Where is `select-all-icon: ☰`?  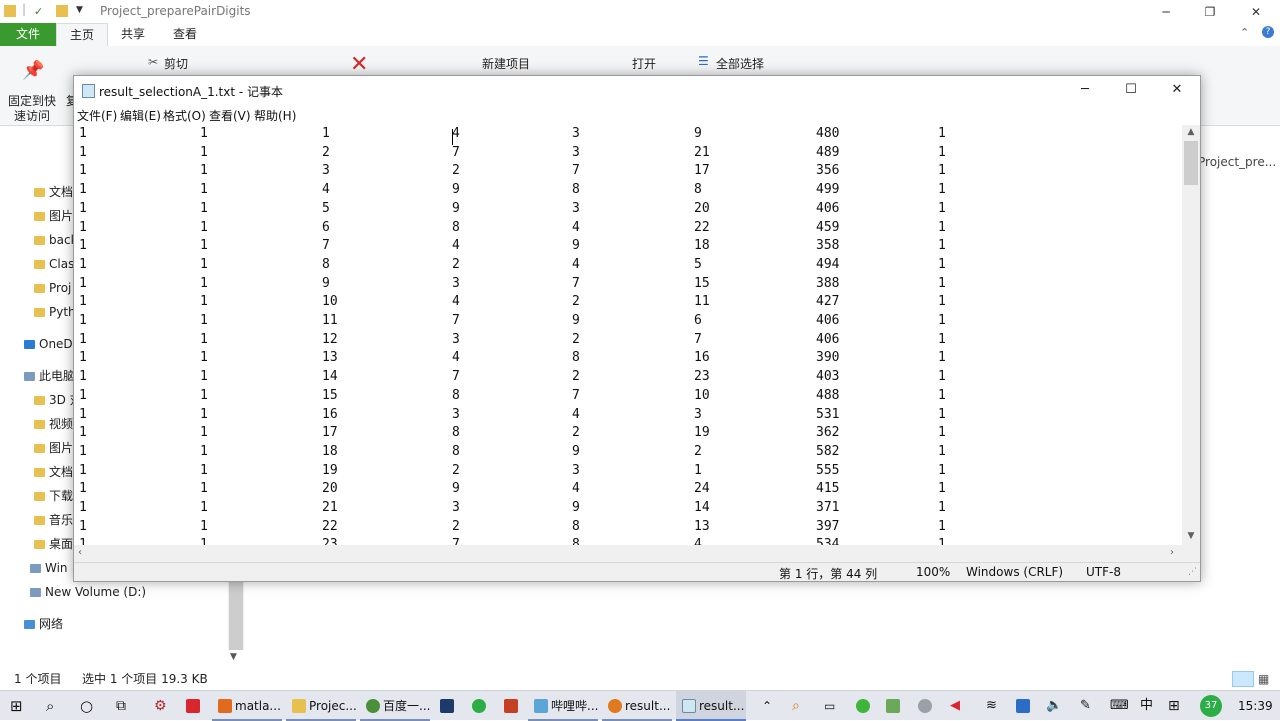 select-all-icon: ☰ is located at coordinates (703, 61).